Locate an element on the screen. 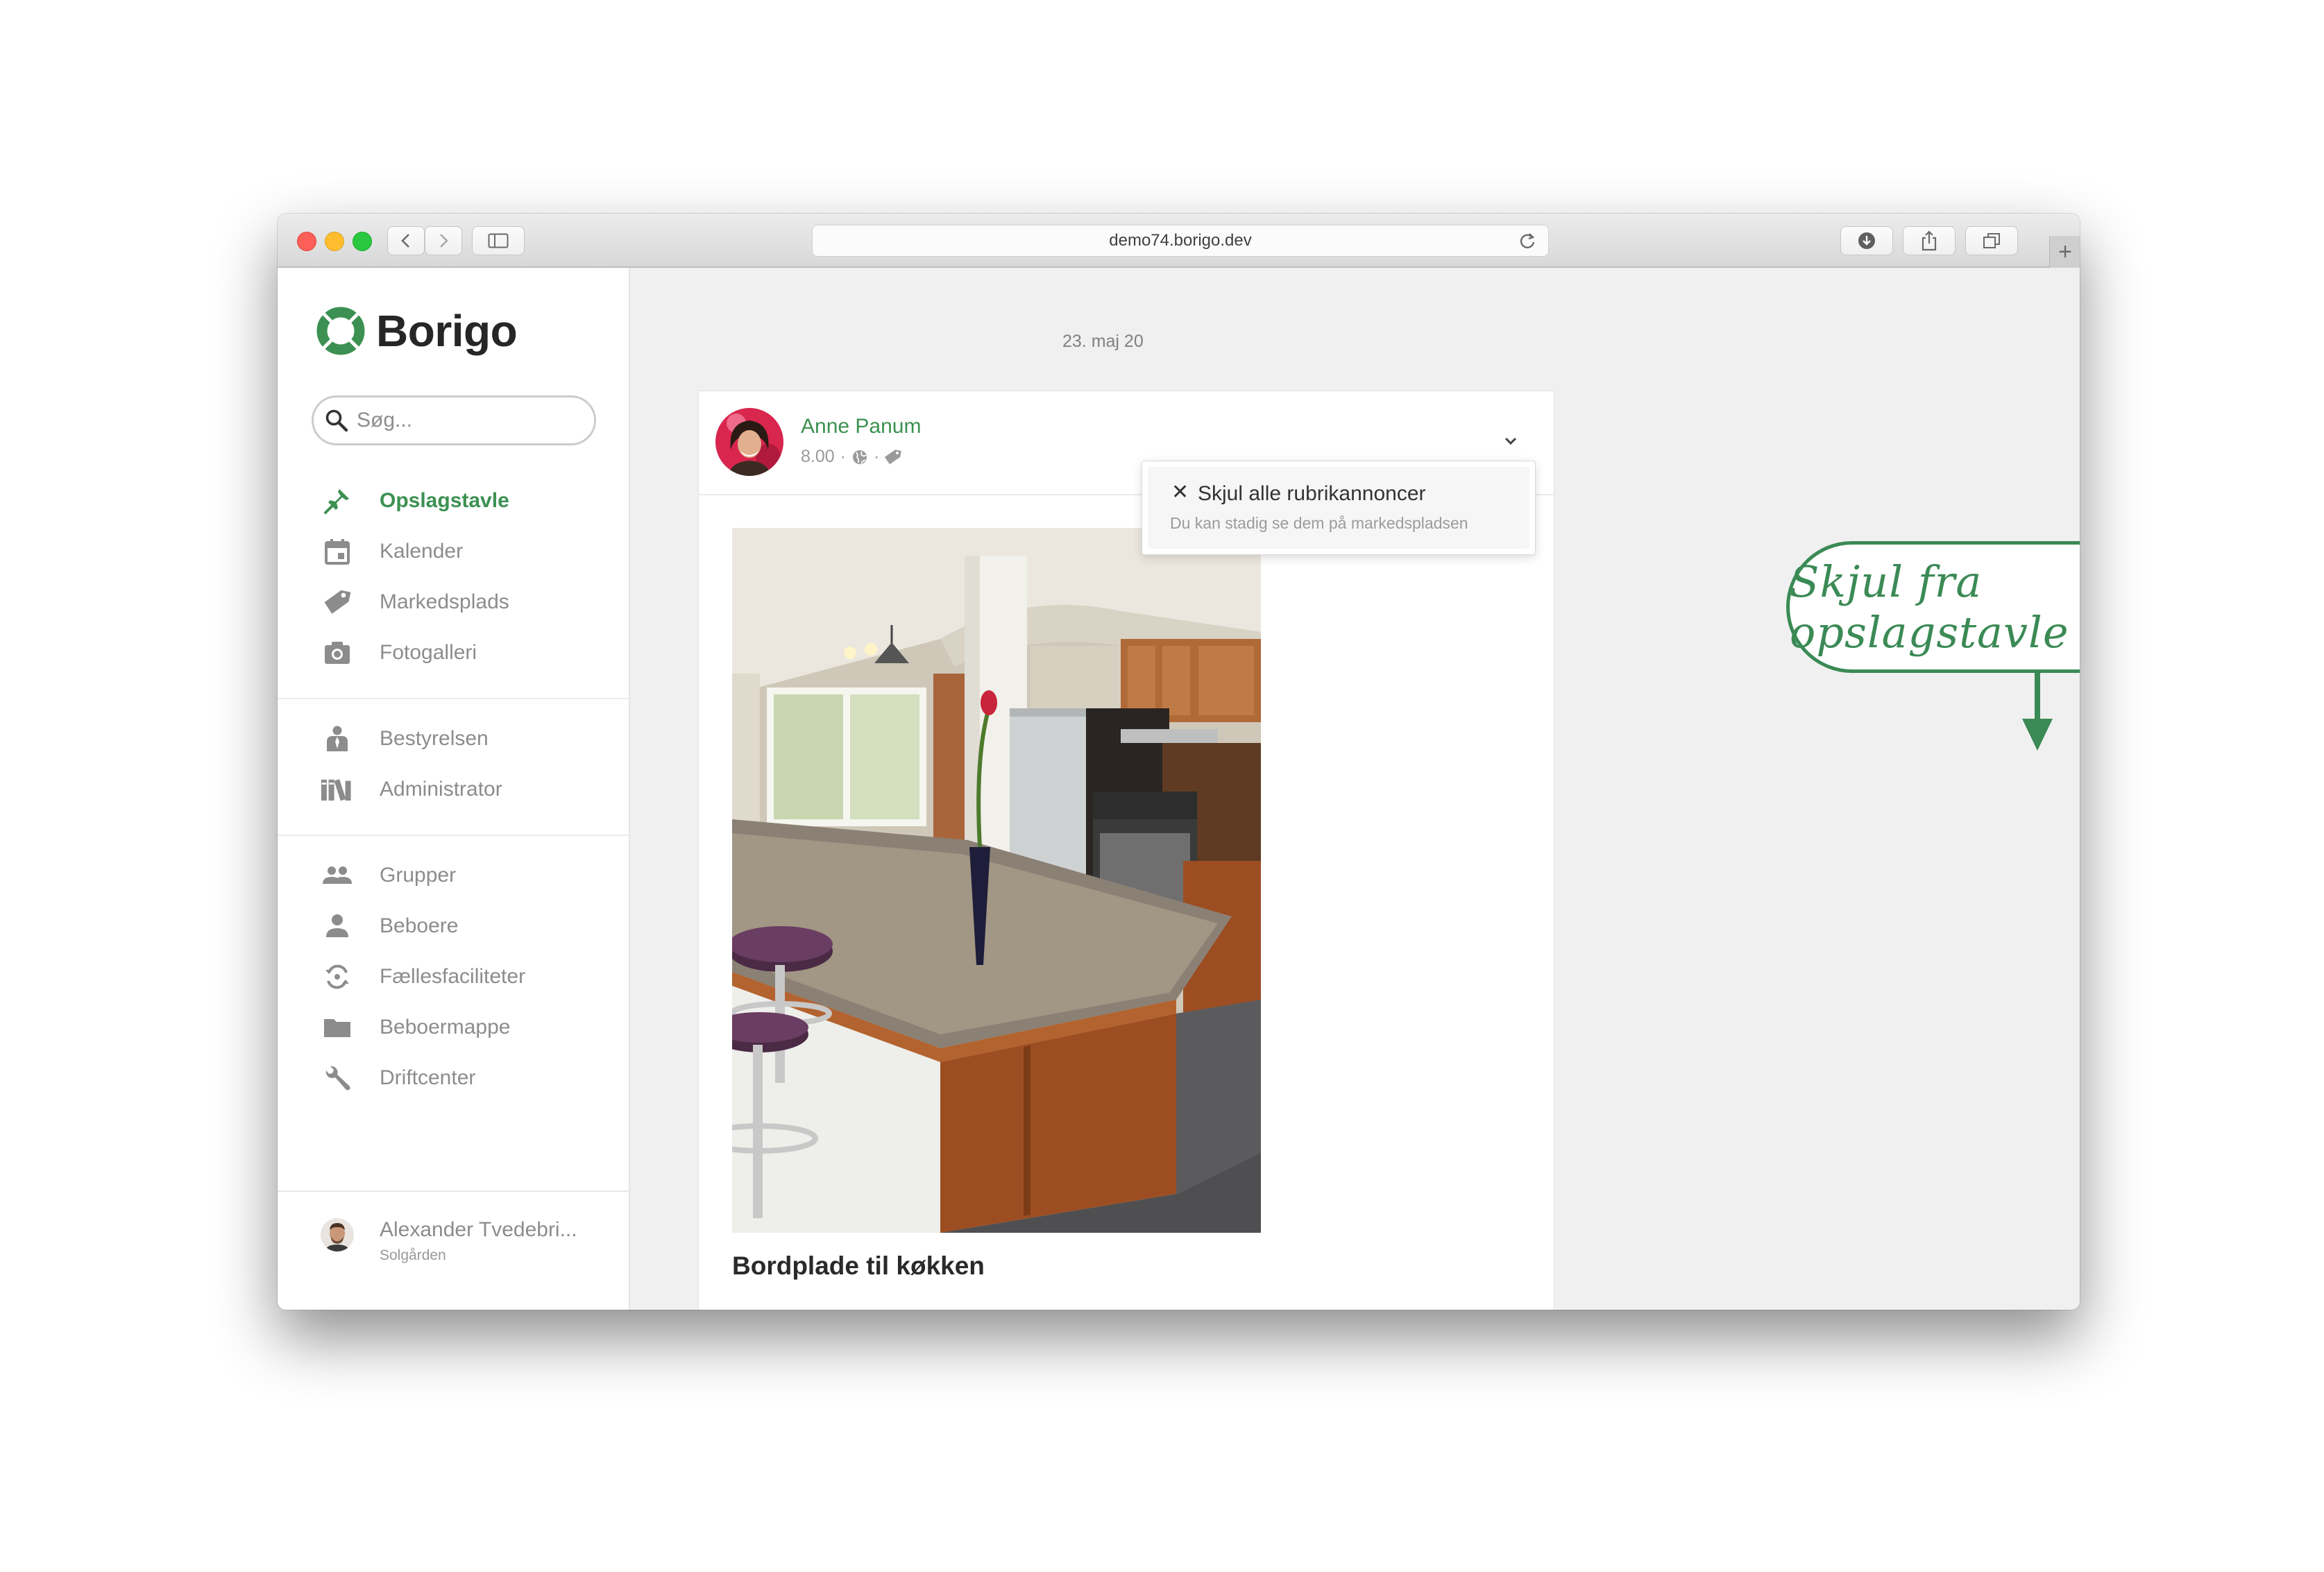 The height and width of the screenshot is (1572, 2324). post-meta: 8.00 · · is located at coordinates (851, 457).